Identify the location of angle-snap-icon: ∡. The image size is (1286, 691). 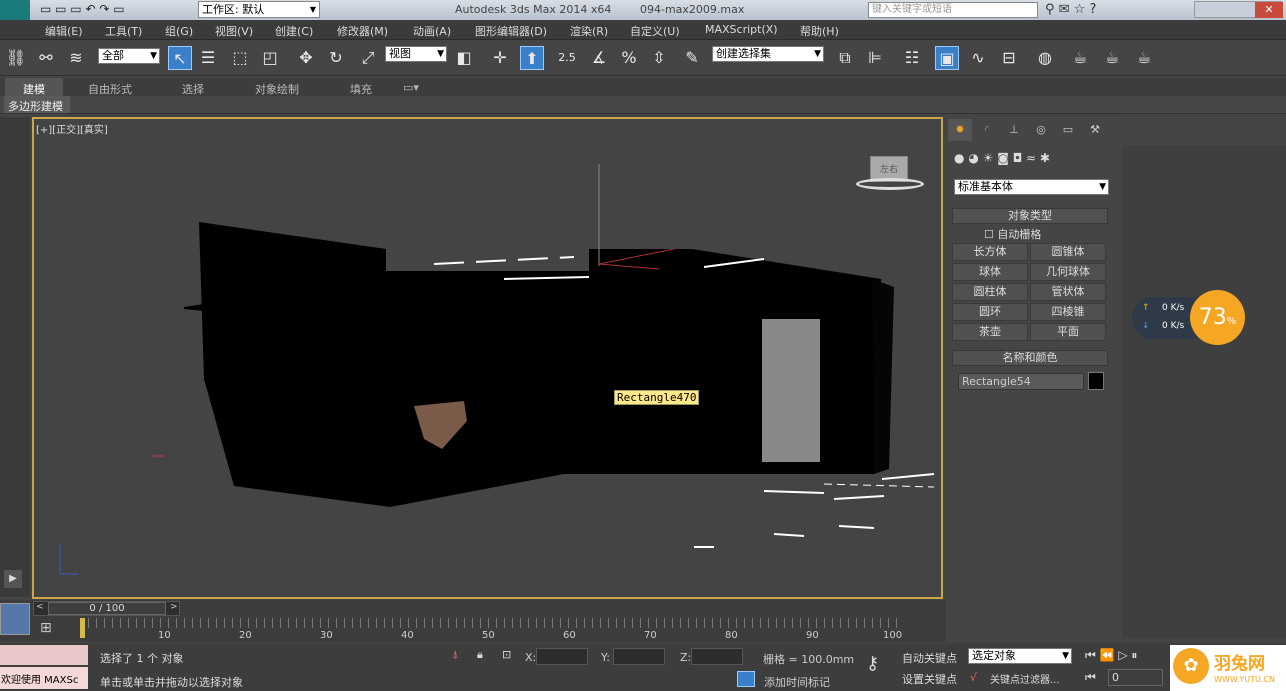
(599, 58).